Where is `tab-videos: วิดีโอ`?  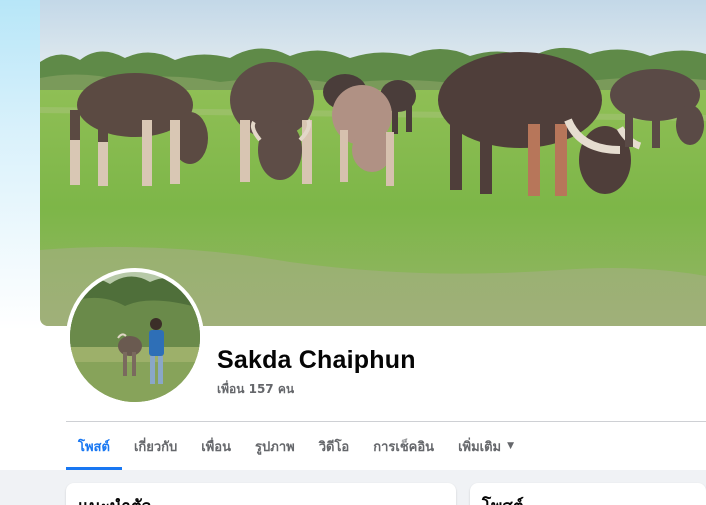 tab-videos: วิดีโอ is located at coordinates (334, 446).